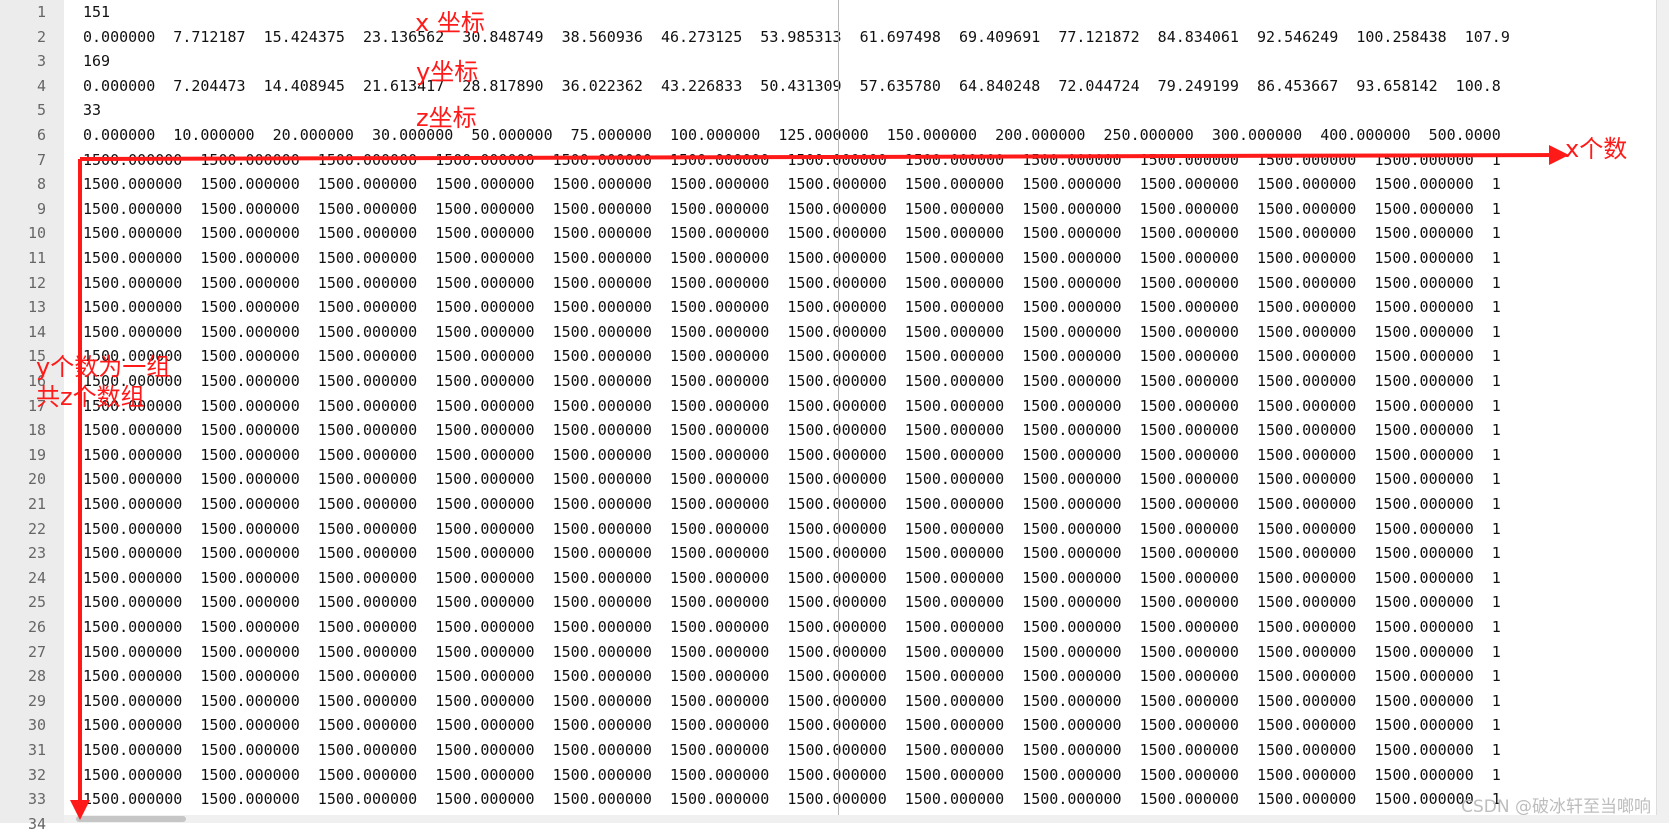 Image resolution: width=1669 pixels, height=836 pixels. I want to click on z-coordinate-label: z坐标, so click(446, 118).